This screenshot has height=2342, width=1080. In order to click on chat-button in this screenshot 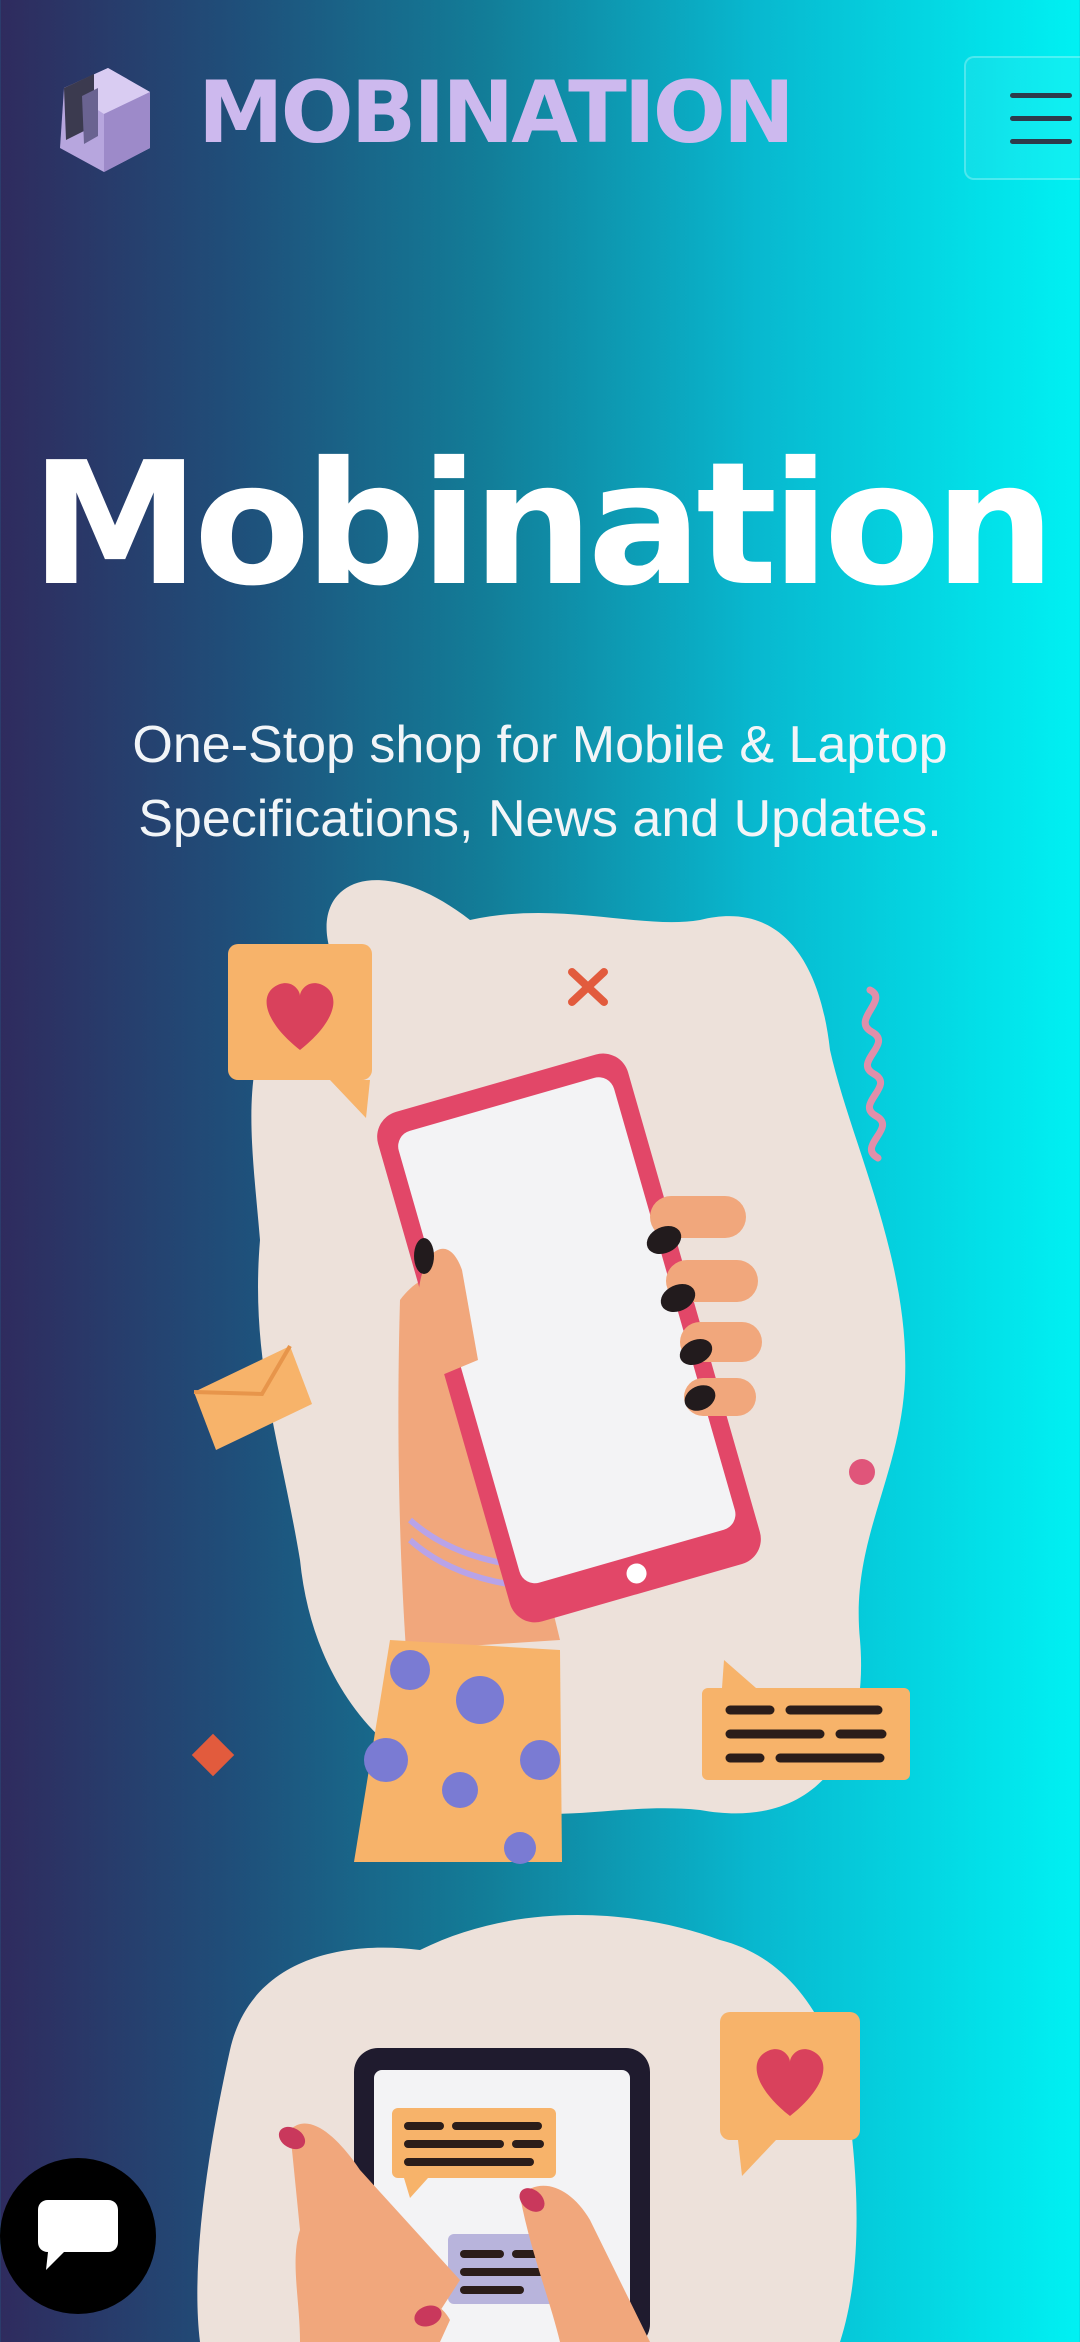, I will do `click(78, 2236)`.